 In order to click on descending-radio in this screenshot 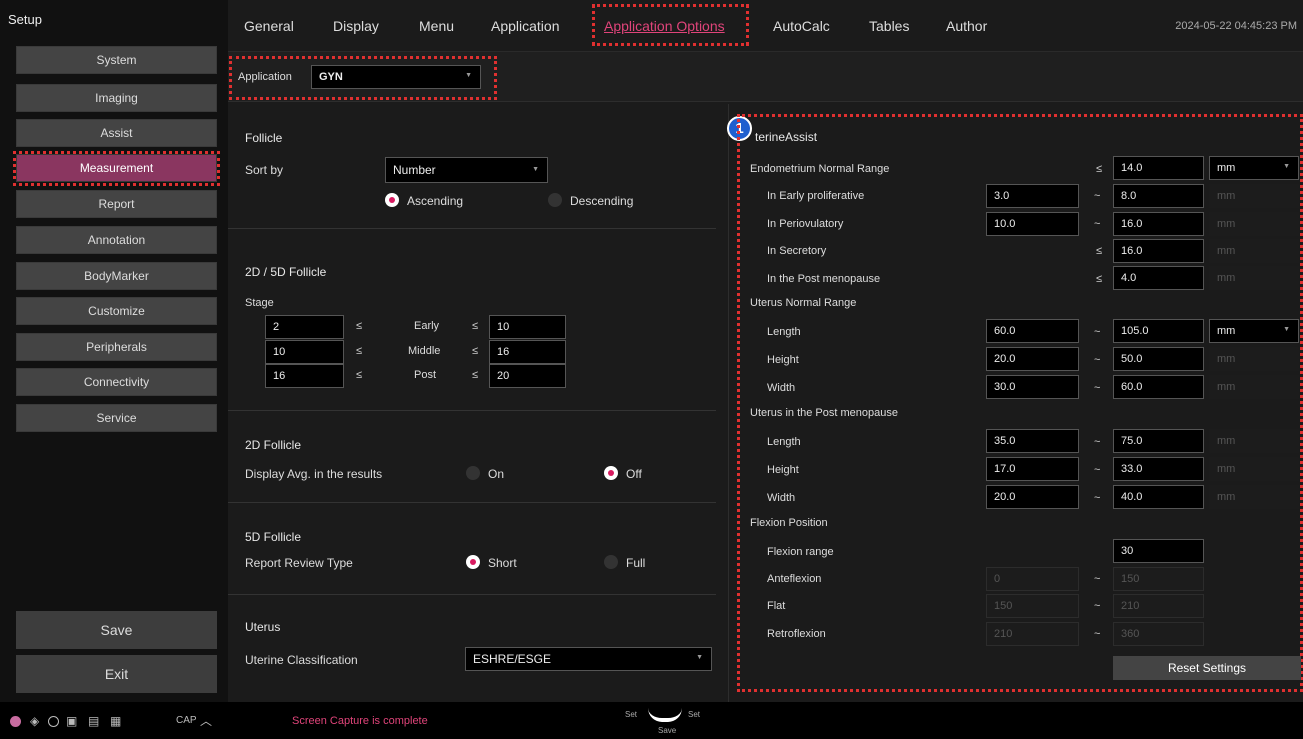, I will do `click(555, 200)`.